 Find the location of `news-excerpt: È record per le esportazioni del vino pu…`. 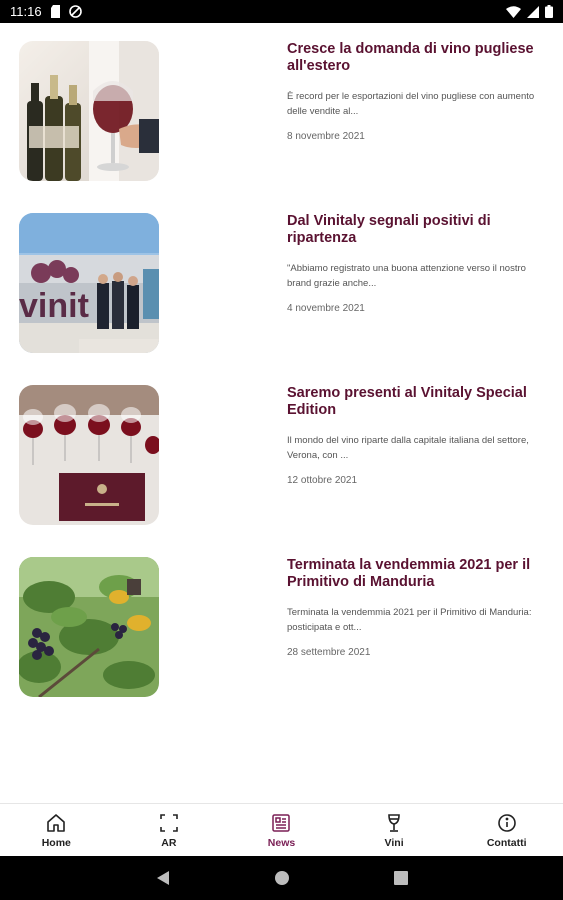

news-excerpt: È record per le esportazioni del vino pu… is located at coordinates (411, 104).